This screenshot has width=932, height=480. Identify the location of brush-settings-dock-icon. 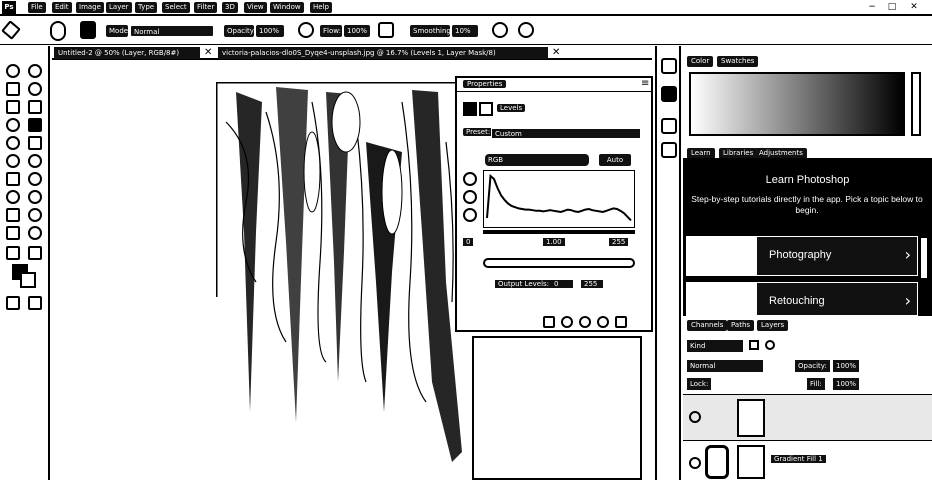
(669, 126).